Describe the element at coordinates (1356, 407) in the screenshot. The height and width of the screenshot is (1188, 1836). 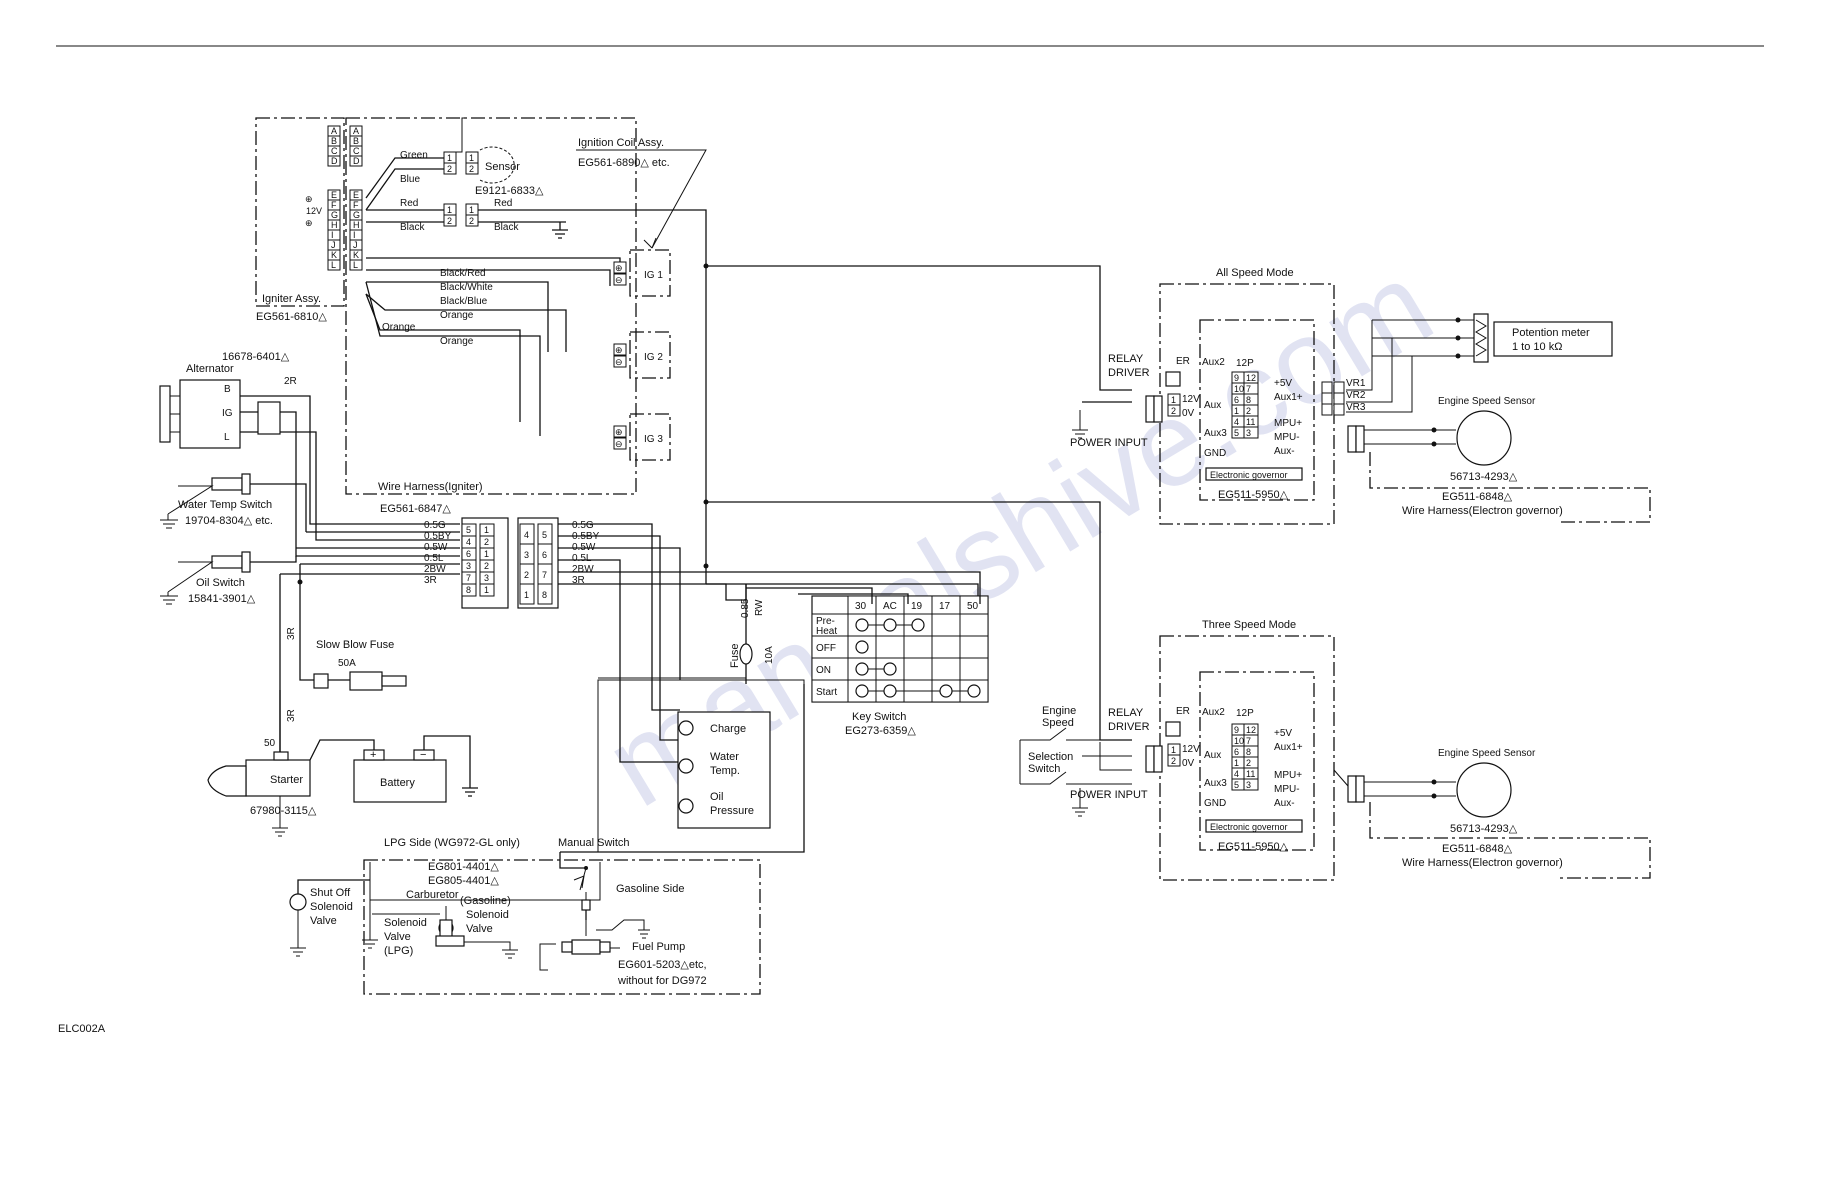
I see `vr3-label: VR3` at that location.